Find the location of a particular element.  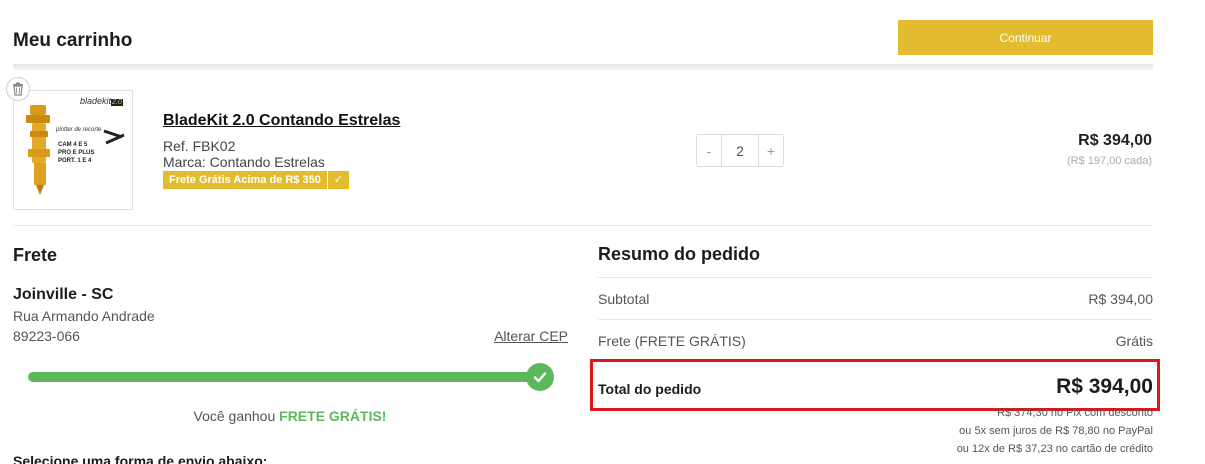

order-total-value: R$ 394,00 is located at coordinates (1104, 386).